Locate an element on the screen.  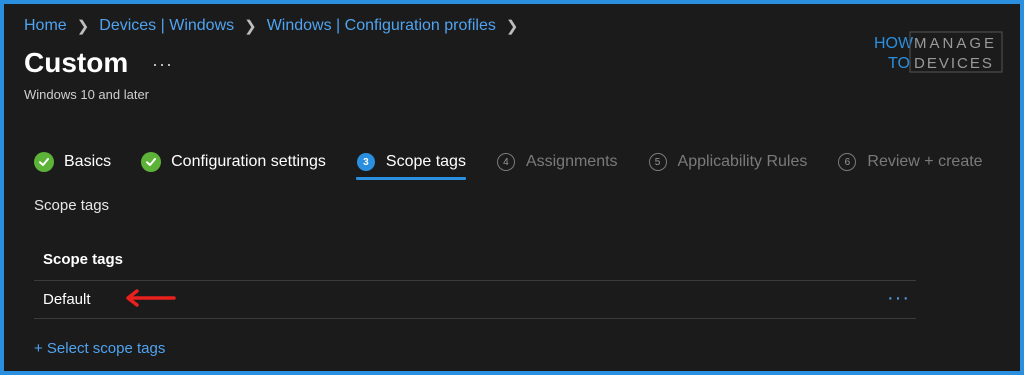
section-heading: Scope tags is located at coordinates (72, 205).